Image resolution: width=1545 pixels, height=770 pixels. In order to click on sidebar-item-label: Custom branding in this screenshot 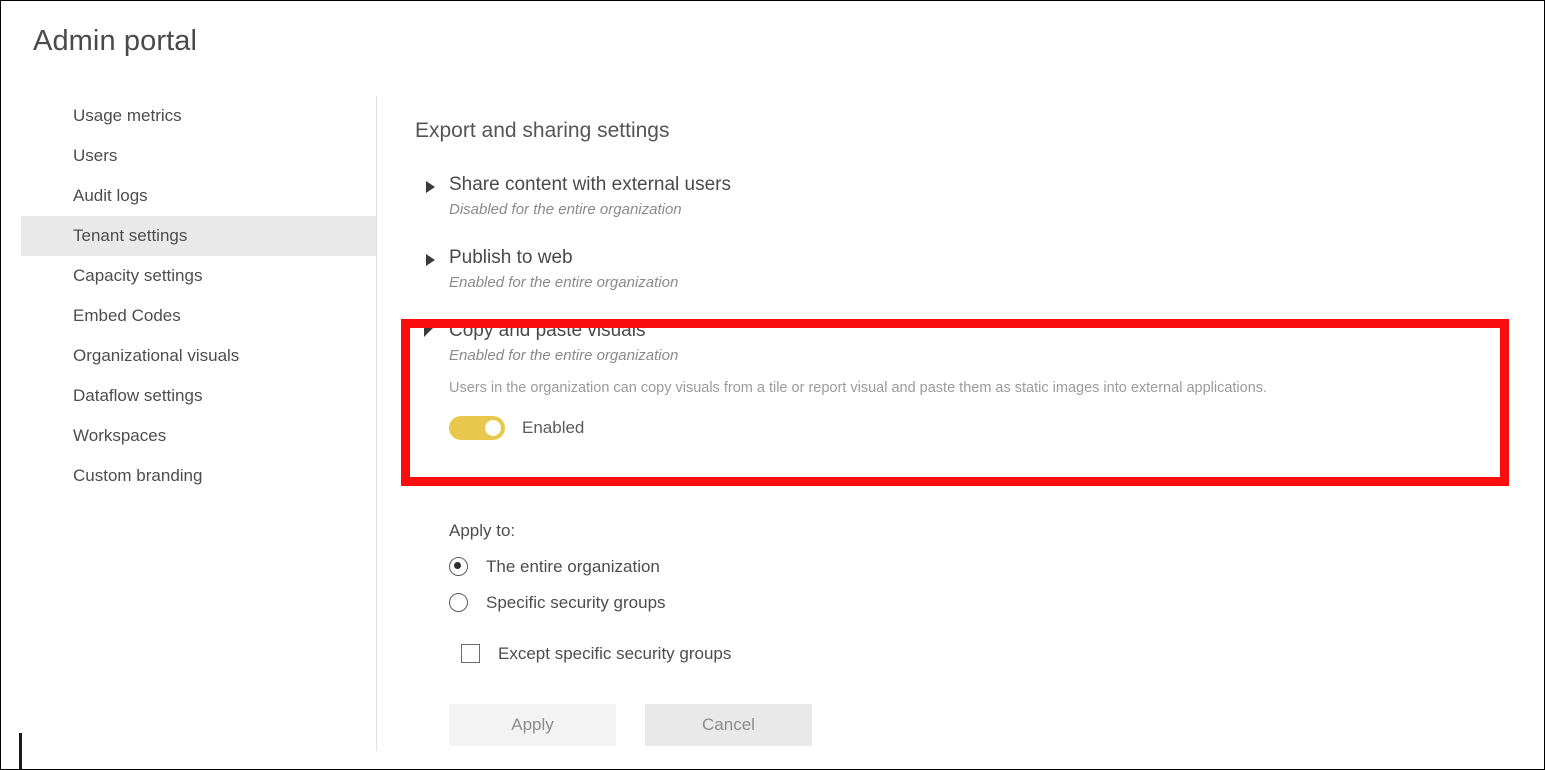, I will do `click(138, 475)`.